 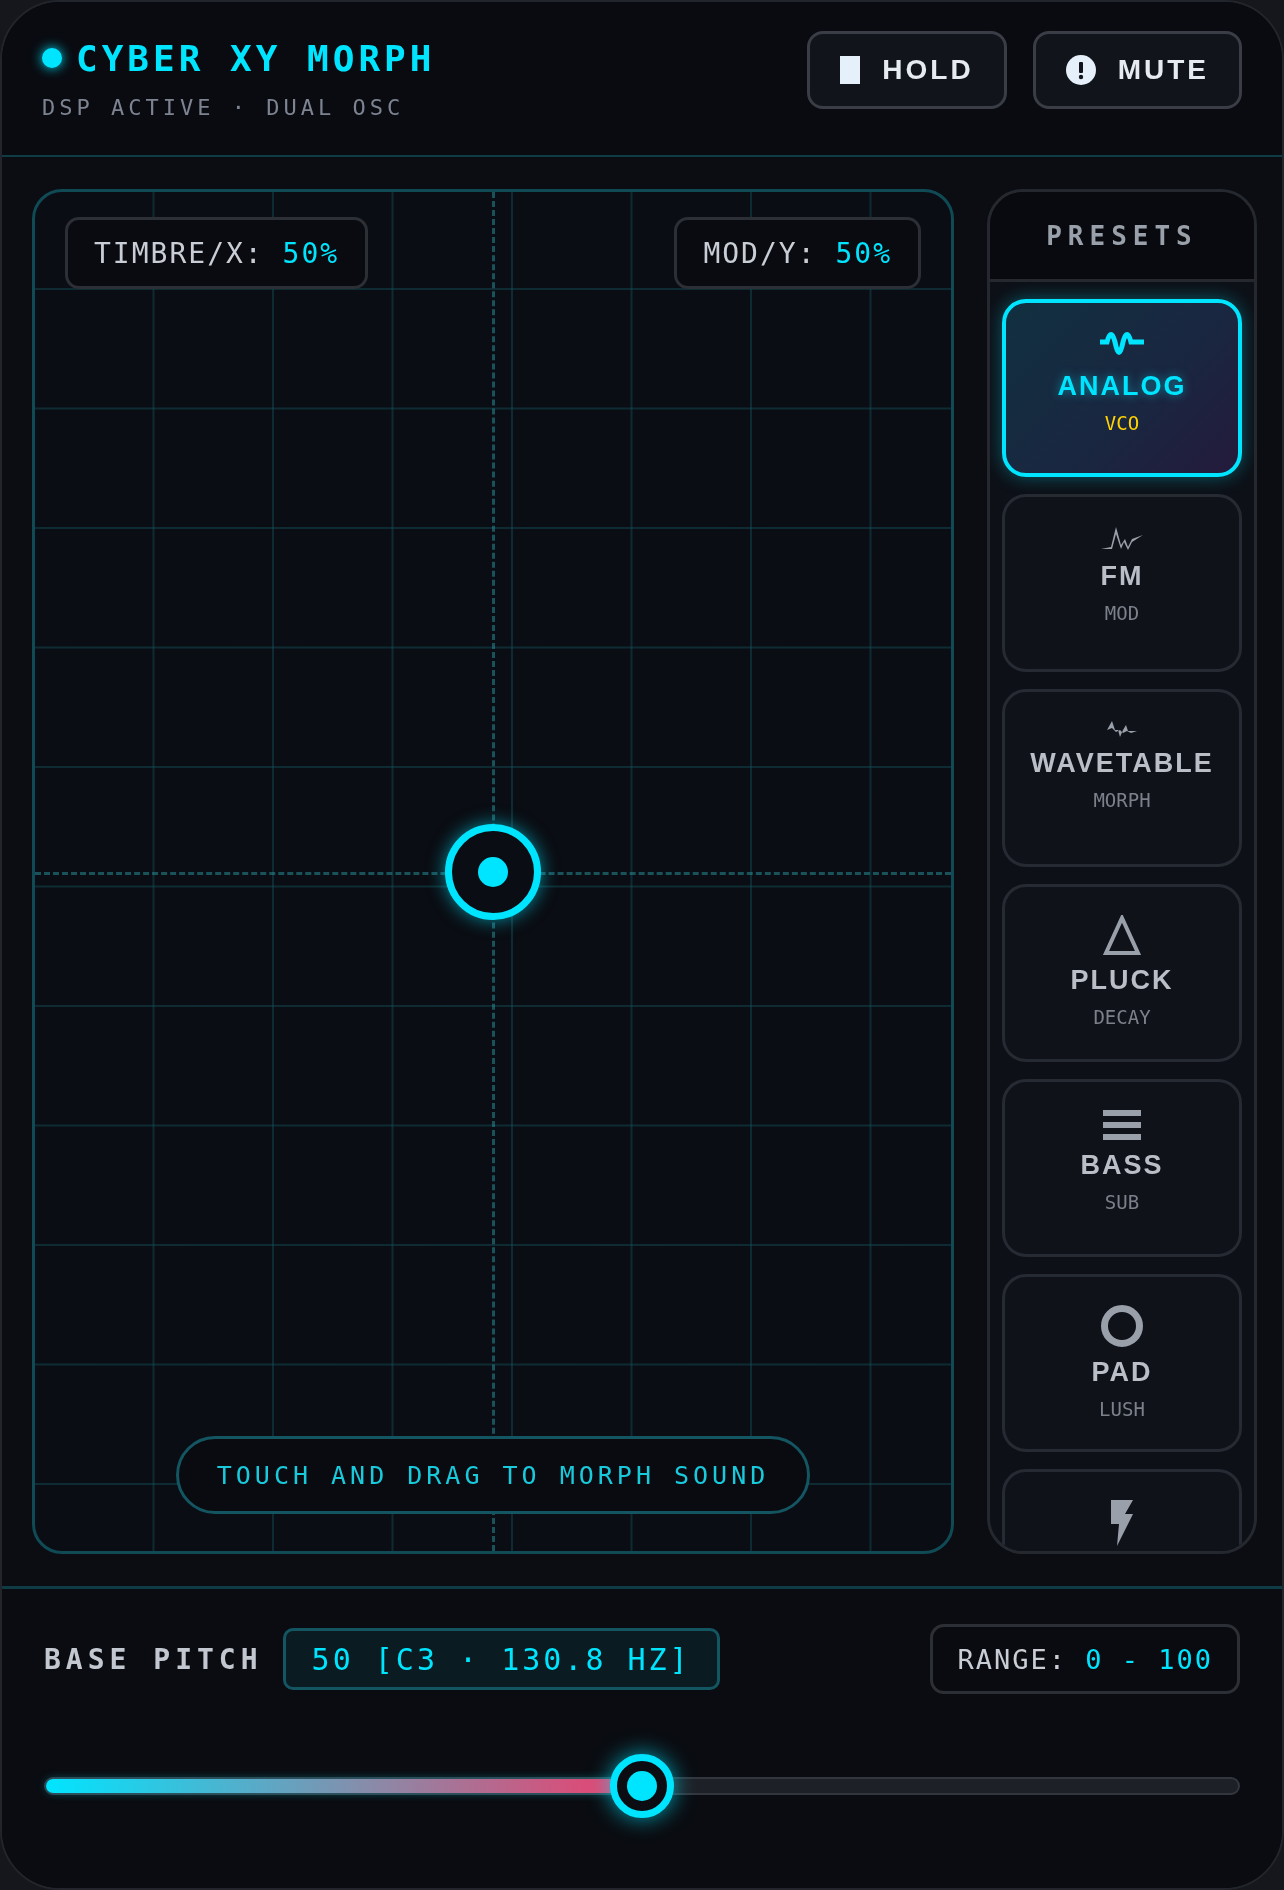 I want to click on pad-puck, so click(x=493, y=871).